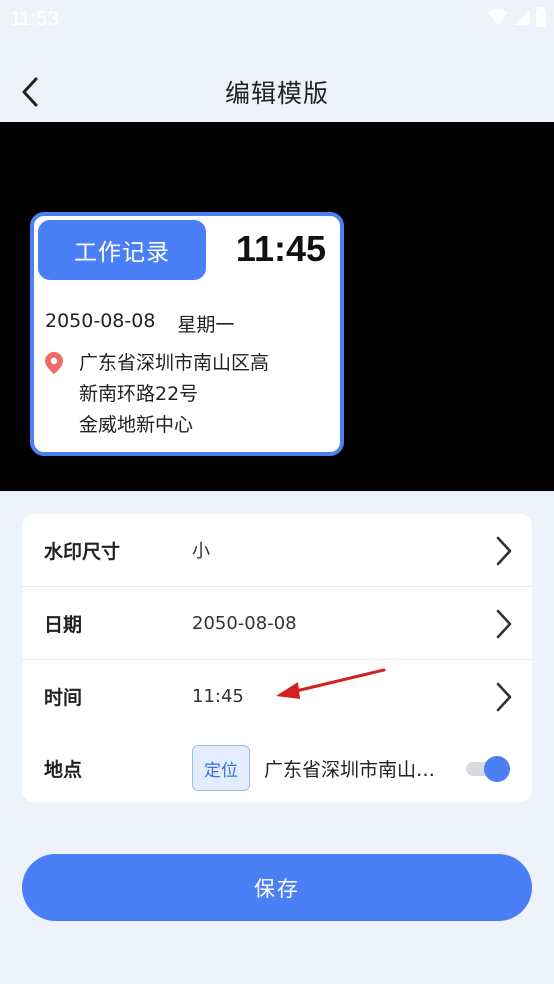  I want to click on address-line: 新南环路22号, so click(139, 394).